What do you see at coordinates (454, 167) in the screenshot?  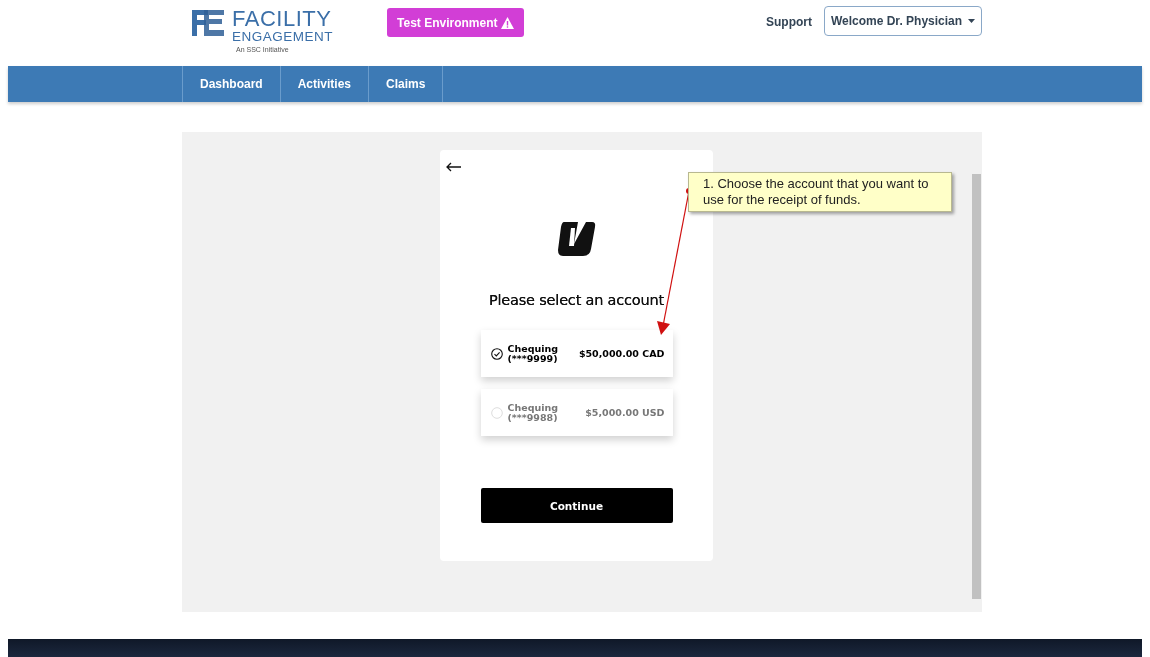 I see `back-arrow-icon` at bounding box center [454, 167].